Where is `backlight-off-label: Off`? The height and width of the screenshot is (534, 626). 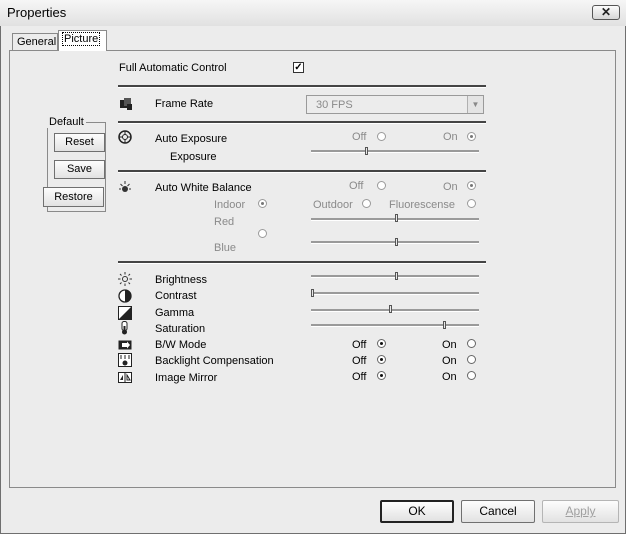
backlight-off-label: Off is located at coordinates (359, 361).